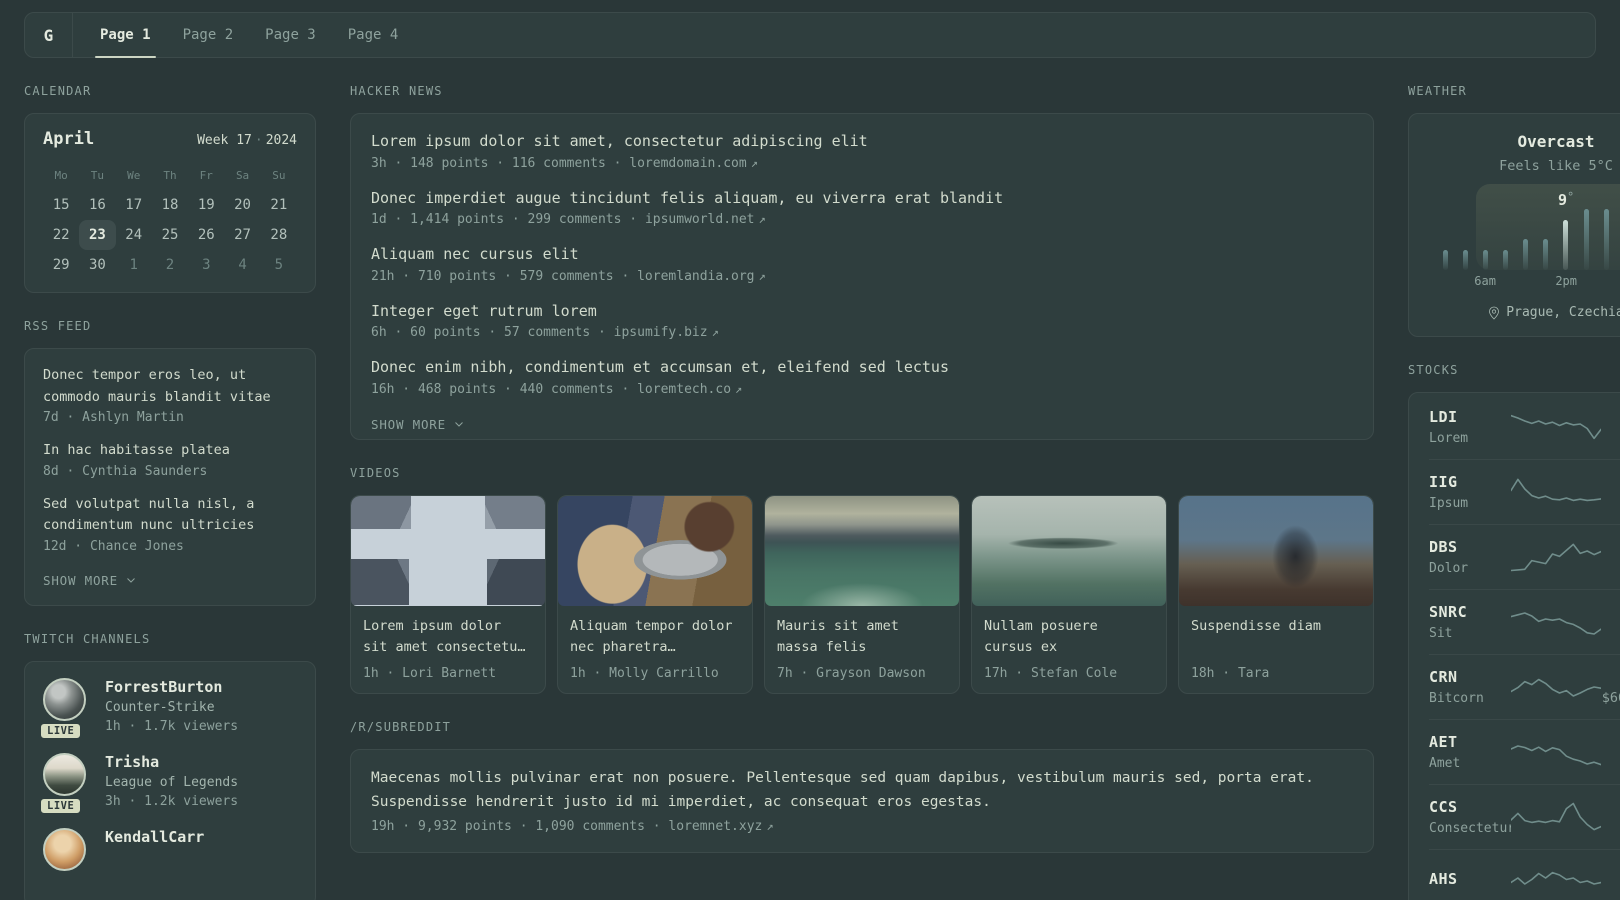 This screenshot has height=900, width=1620. Describe the element at coordinates (701, 276) in the screenshot. I see `hackernews-post-domain-link: loremlandia.org ↗` at that location.